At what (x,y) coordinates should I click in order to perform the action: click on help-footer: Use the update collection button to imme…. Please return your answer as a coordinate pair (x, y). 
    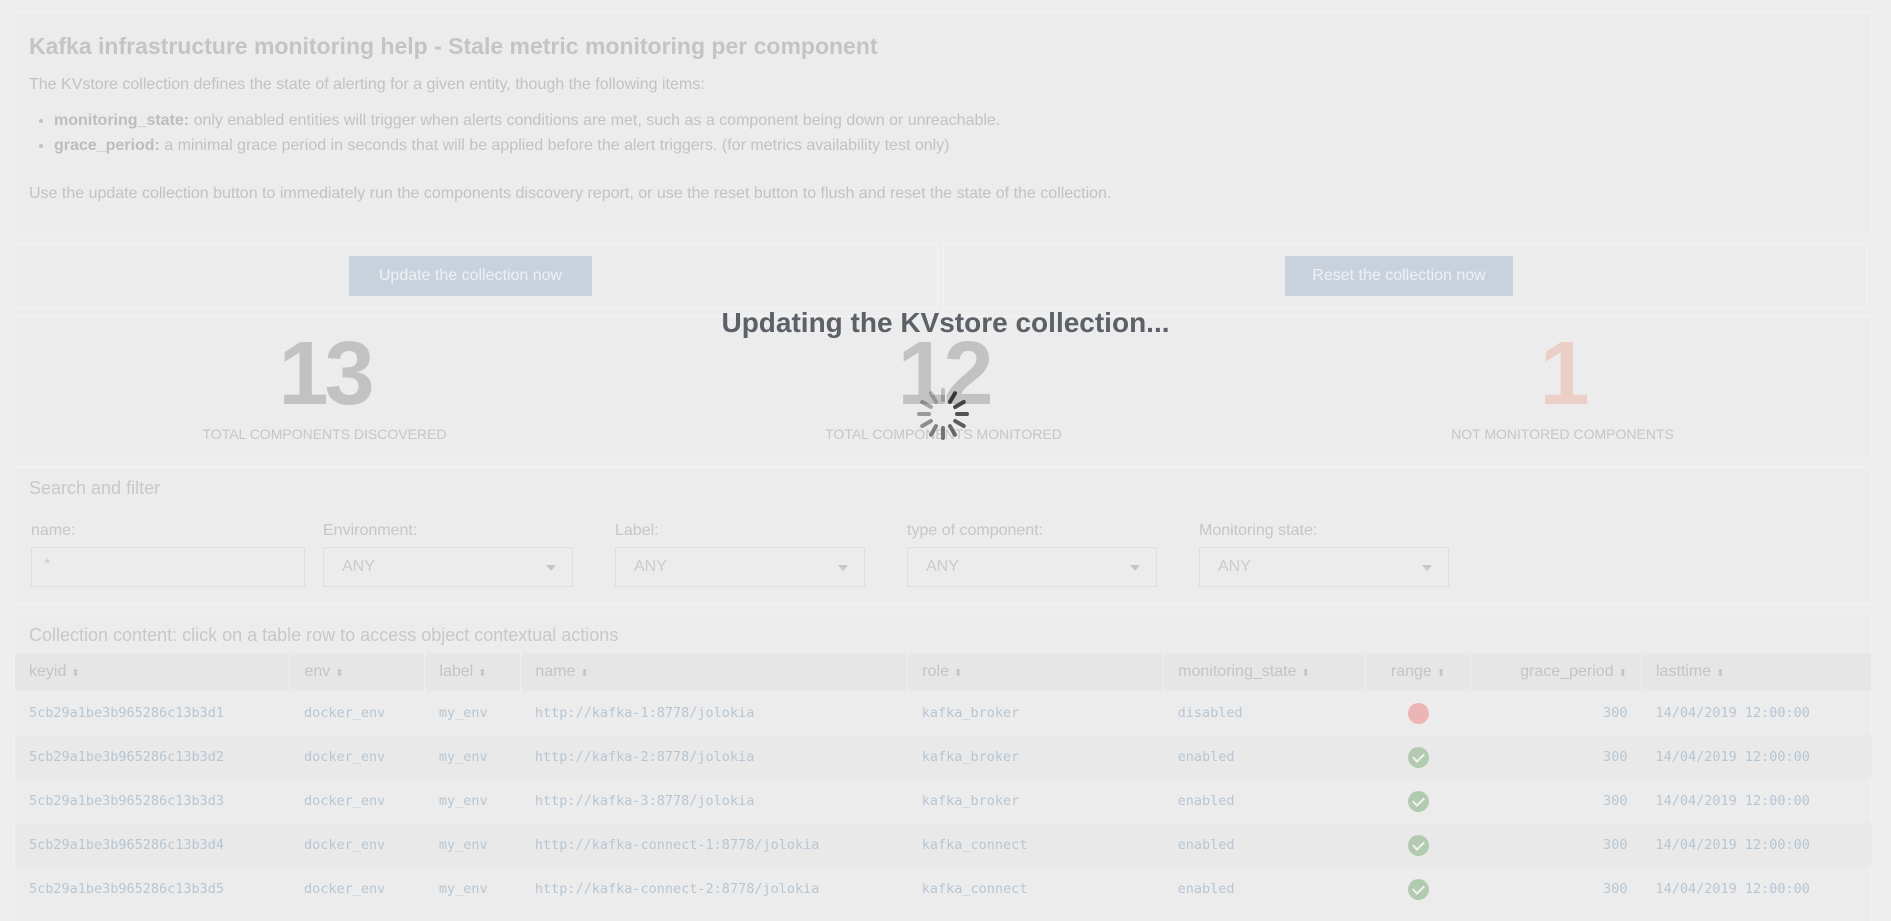
    Looking at the image, I should click on (570, 193).